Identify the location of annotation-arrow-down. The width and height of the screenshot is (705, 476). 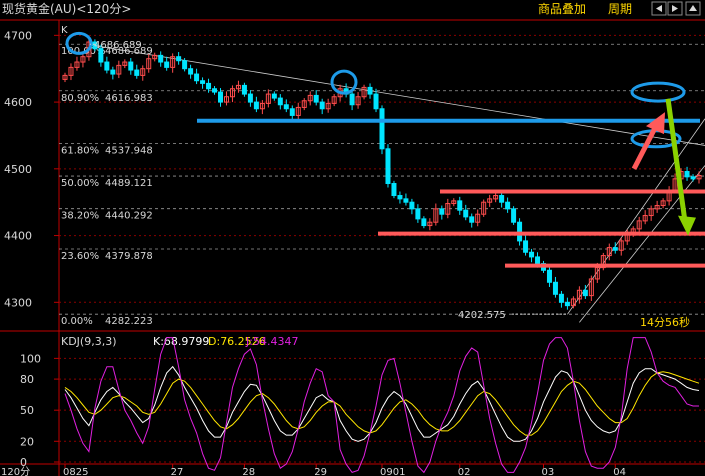
(676, 160).